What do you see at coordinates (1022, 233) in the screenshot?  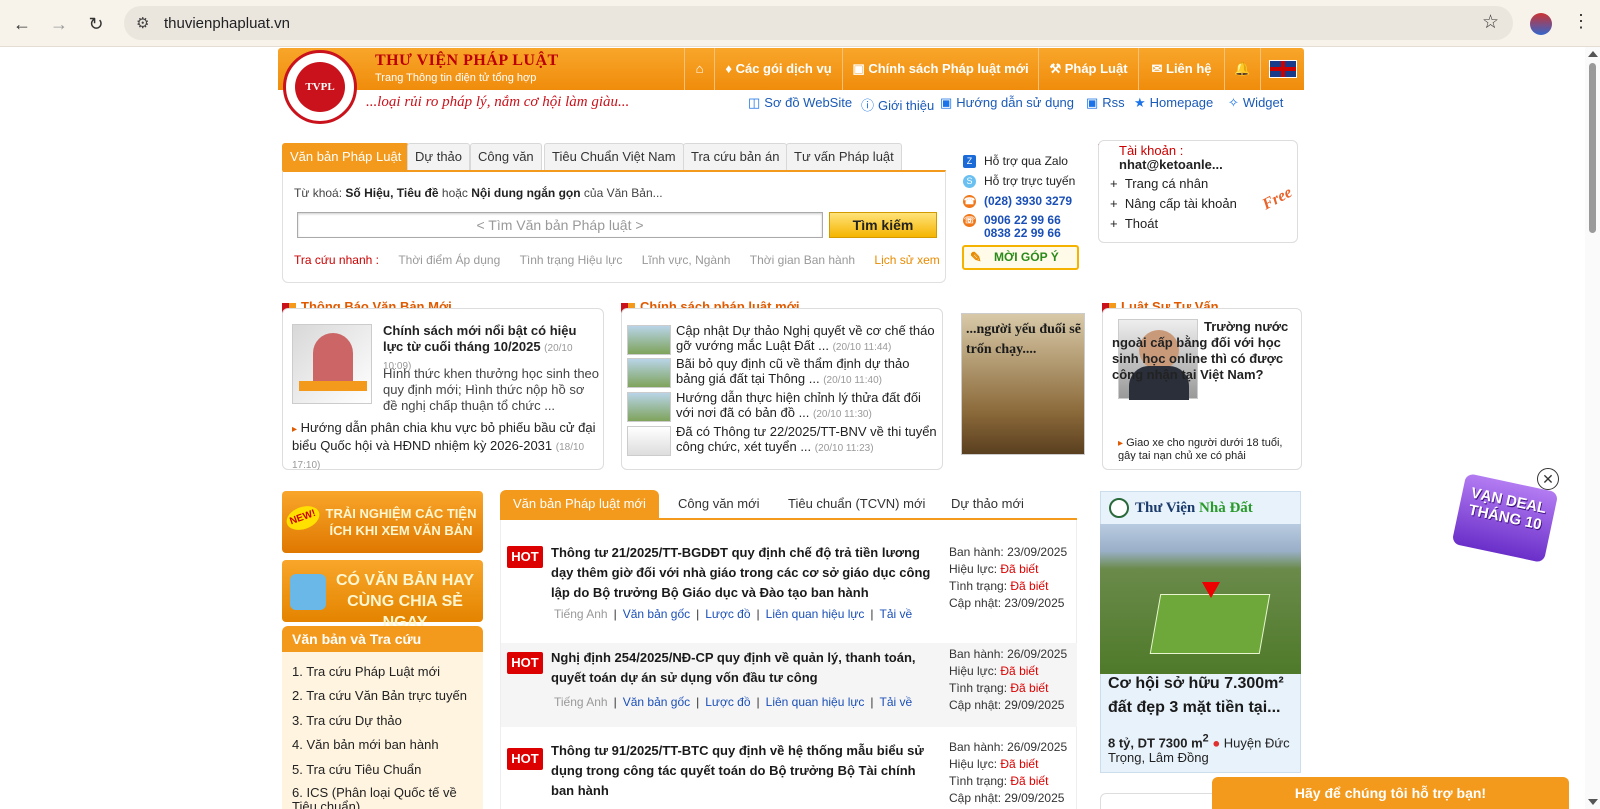 I see `support-phone-3: 0838 22 99 66` at bounding box center [1022, 233].